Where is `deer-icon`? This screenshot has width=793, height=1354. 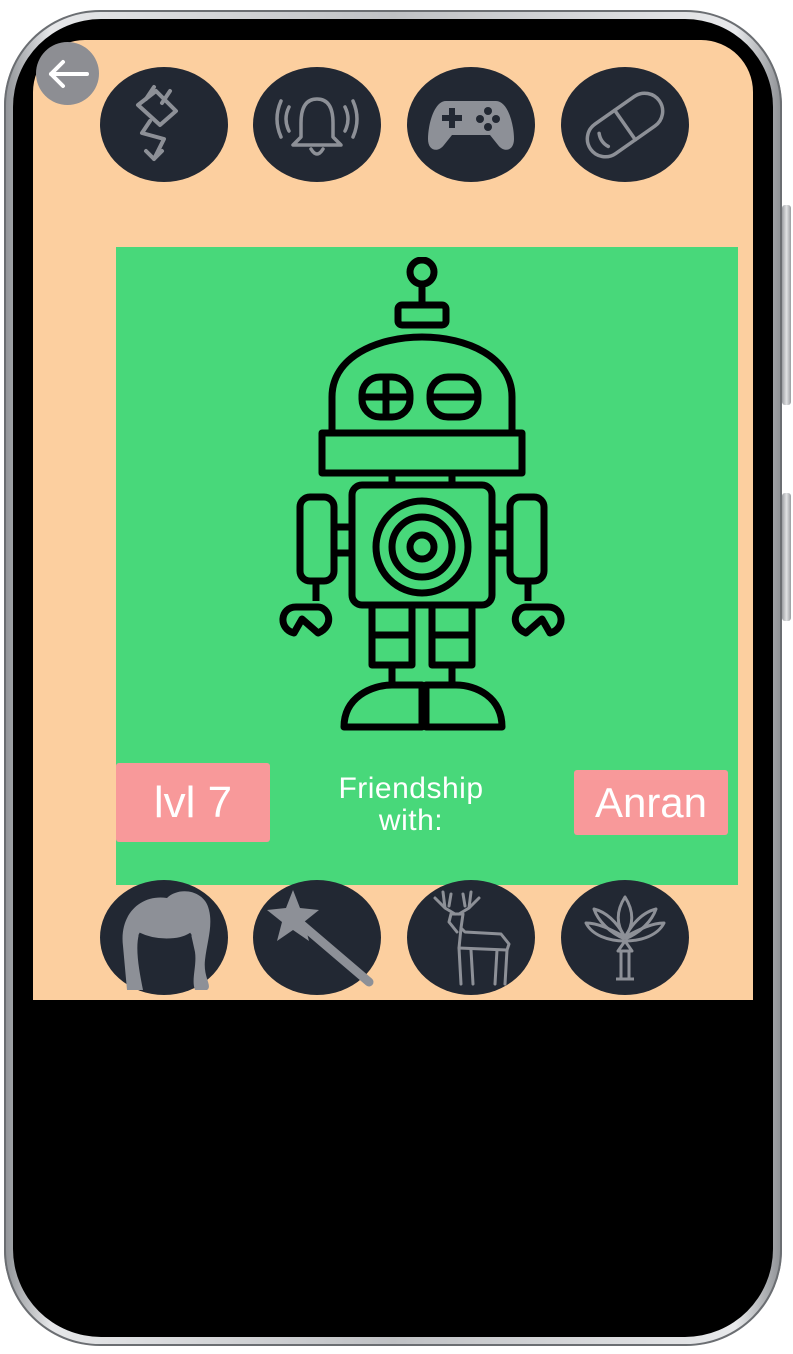
deer-icon is located at coordinates (472, 937).